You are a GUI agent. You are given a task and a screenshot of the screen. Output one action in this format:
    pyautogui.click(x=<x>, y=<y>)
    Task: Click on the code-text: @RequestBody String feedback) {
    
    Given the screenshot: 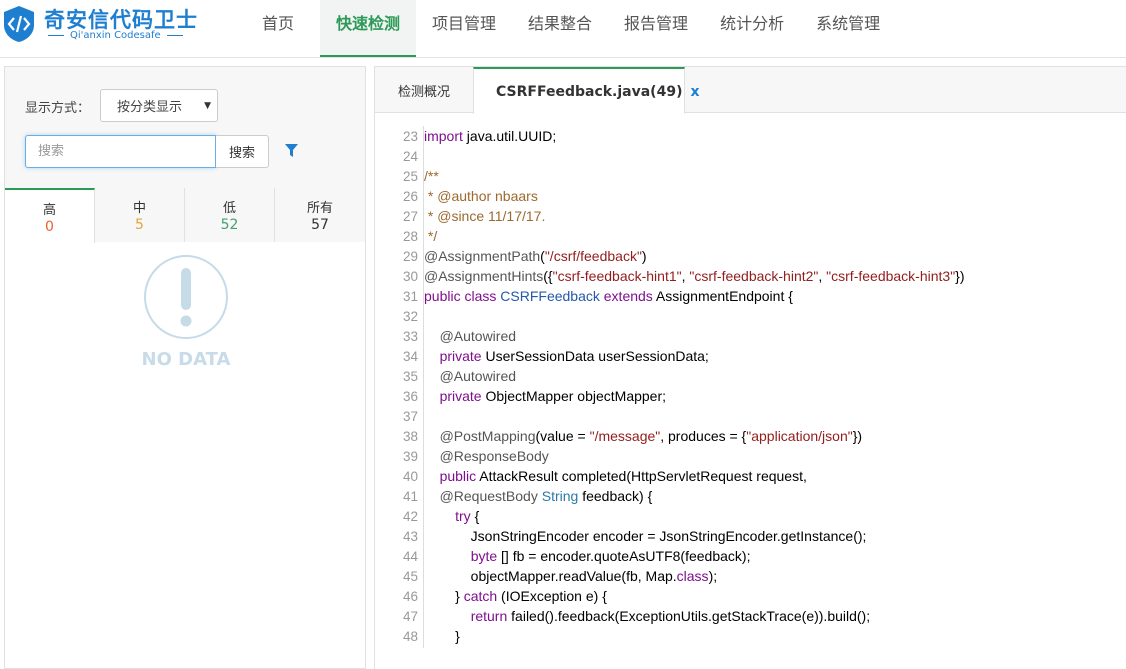 What is the action you would take?
    pyautogui.click(x=546, y=496)
    